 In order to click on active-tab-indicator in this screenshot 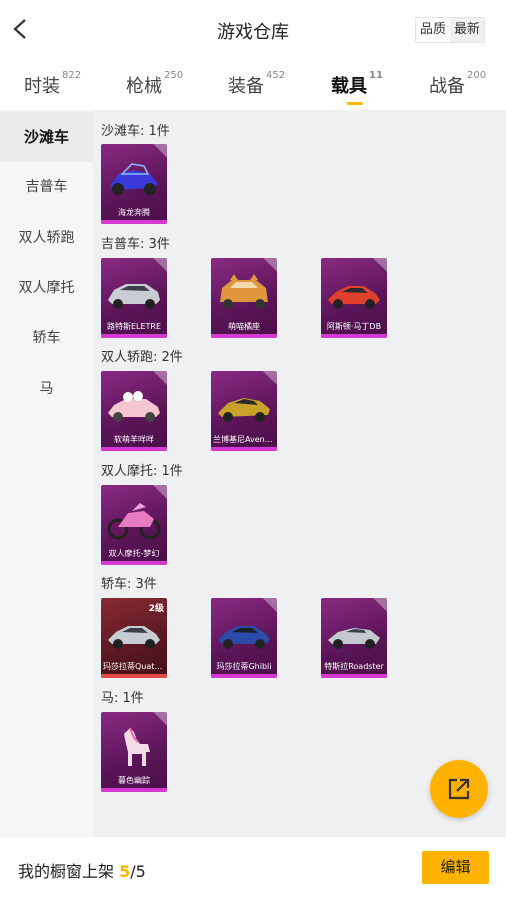, I will do `click(355, 103)`.